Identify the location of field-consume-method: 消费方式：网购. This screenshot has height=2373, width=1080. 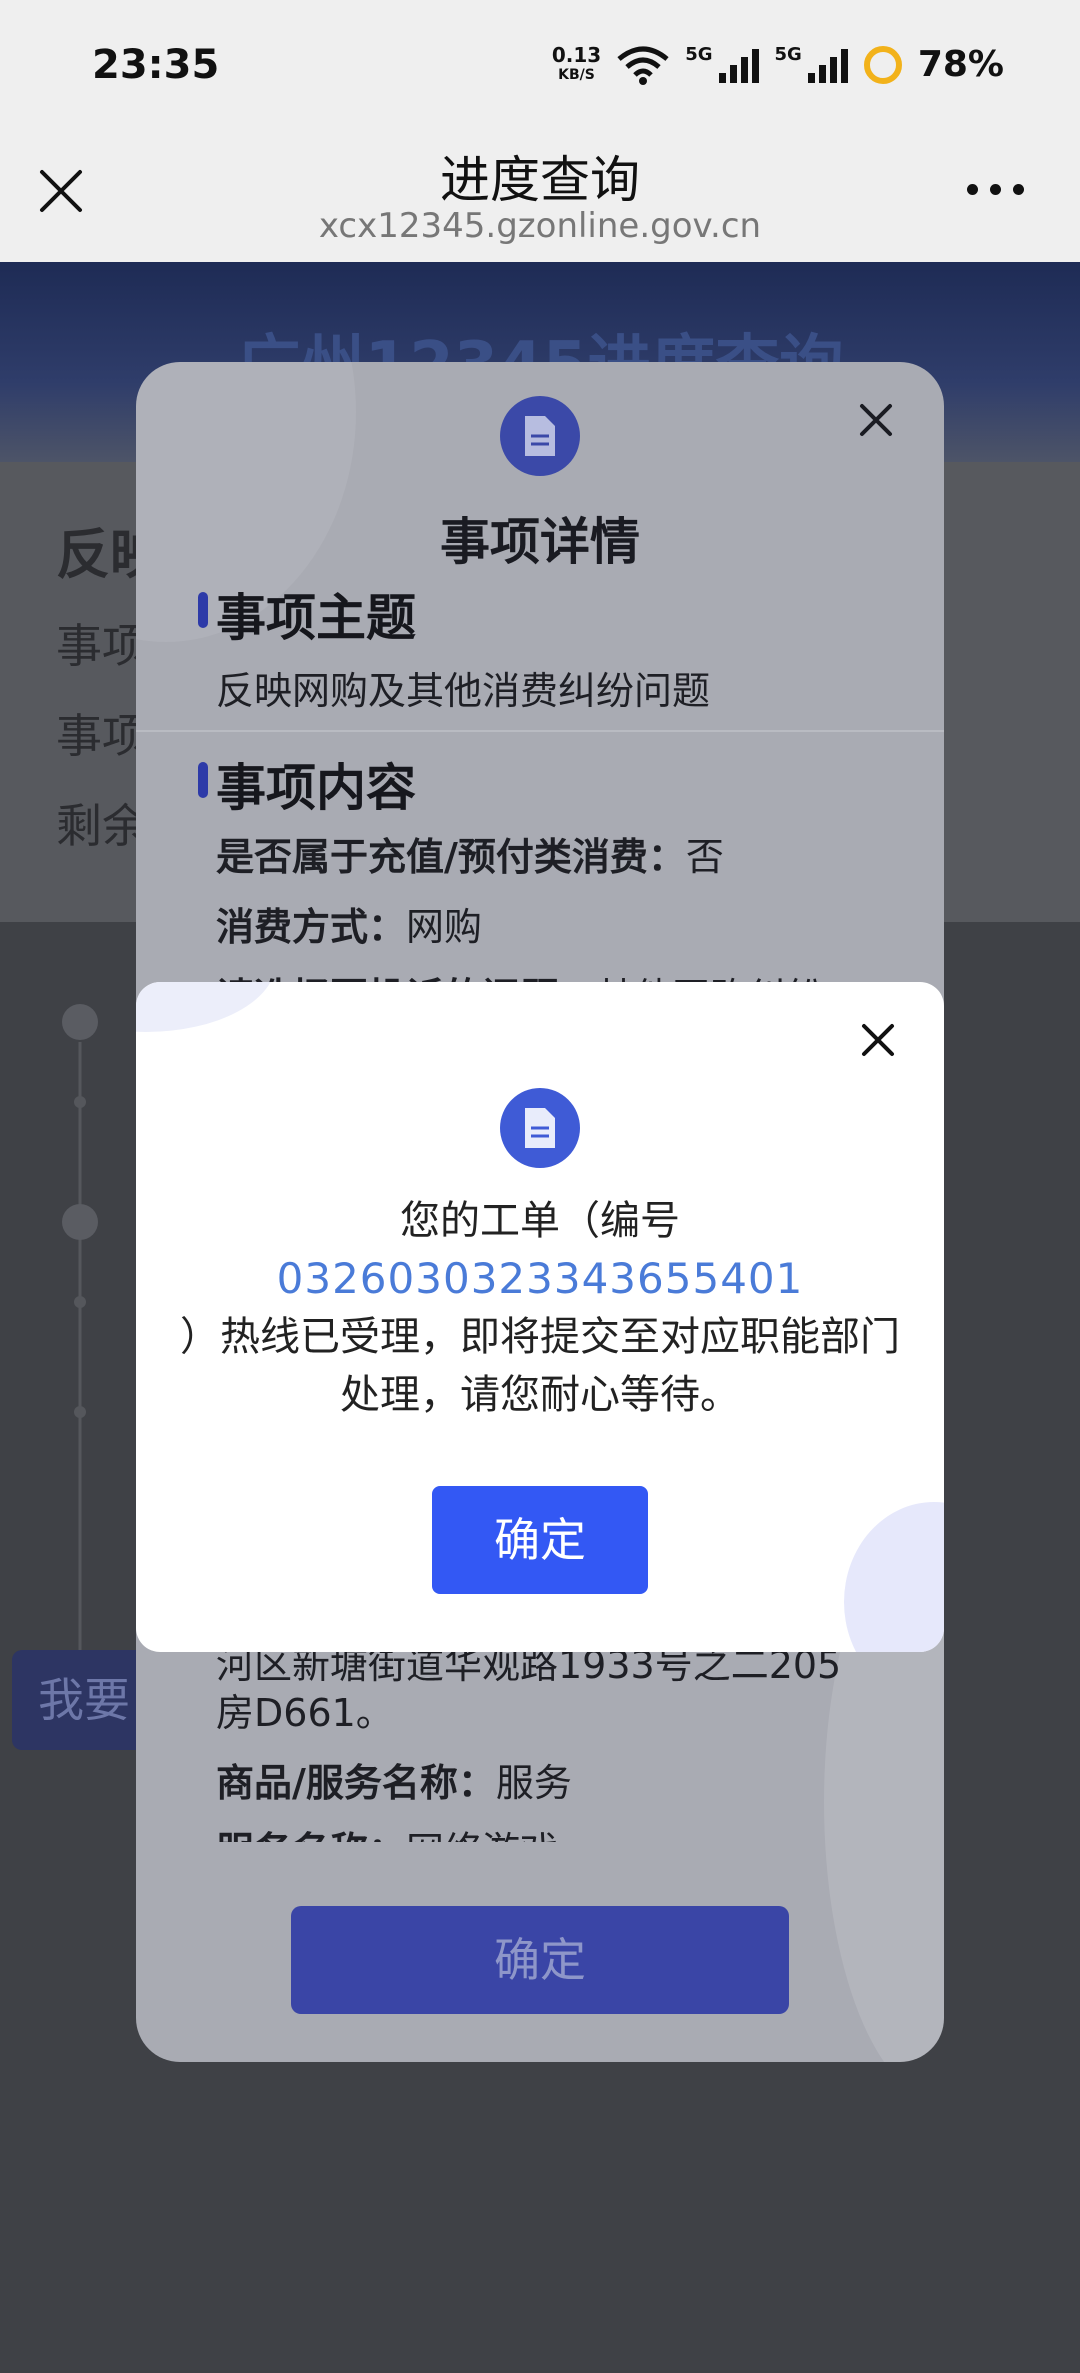
(349, 923).